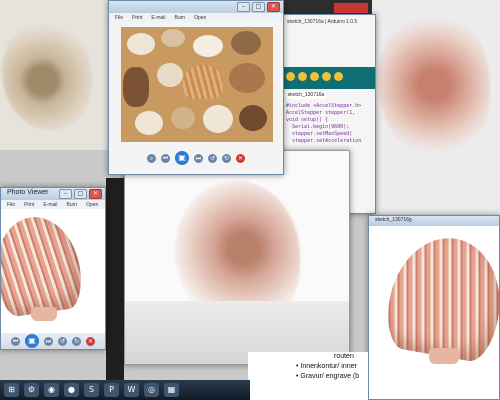  I want to click on dark-vertical-bar, so click(115, 289).